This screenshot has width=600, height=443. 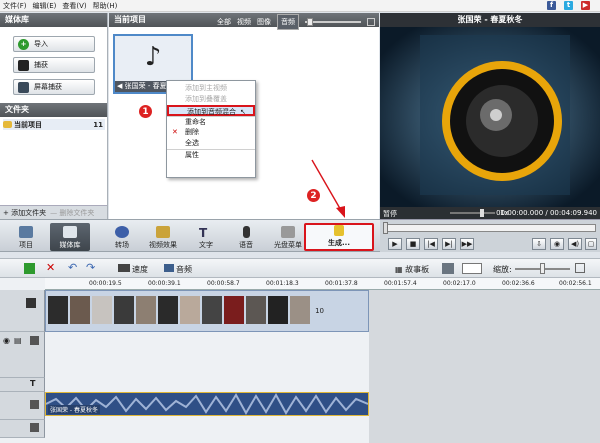 What do you see at coordinates (124, 268) in the screenshot?
I see `speed-icon` at bounding box center [124, 268].